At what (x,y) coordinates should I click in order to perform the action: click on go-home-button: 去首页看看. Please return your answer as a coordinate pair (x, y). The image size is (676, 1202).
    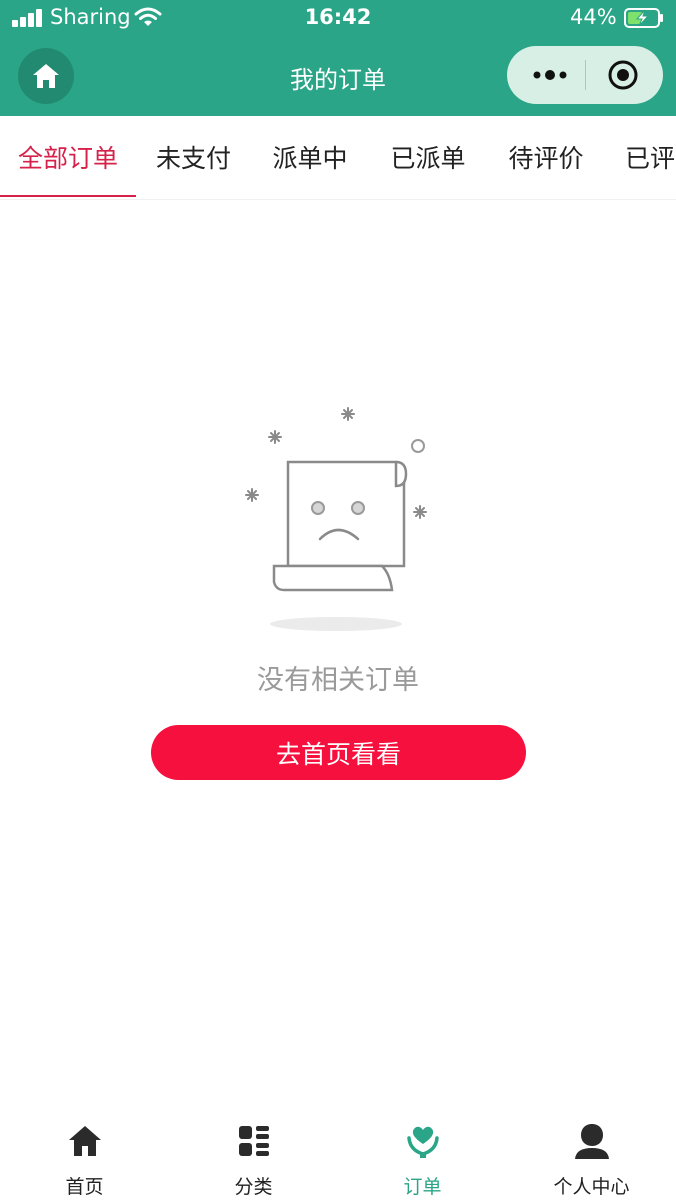
    Looking at the image, I should click on (338, 752).